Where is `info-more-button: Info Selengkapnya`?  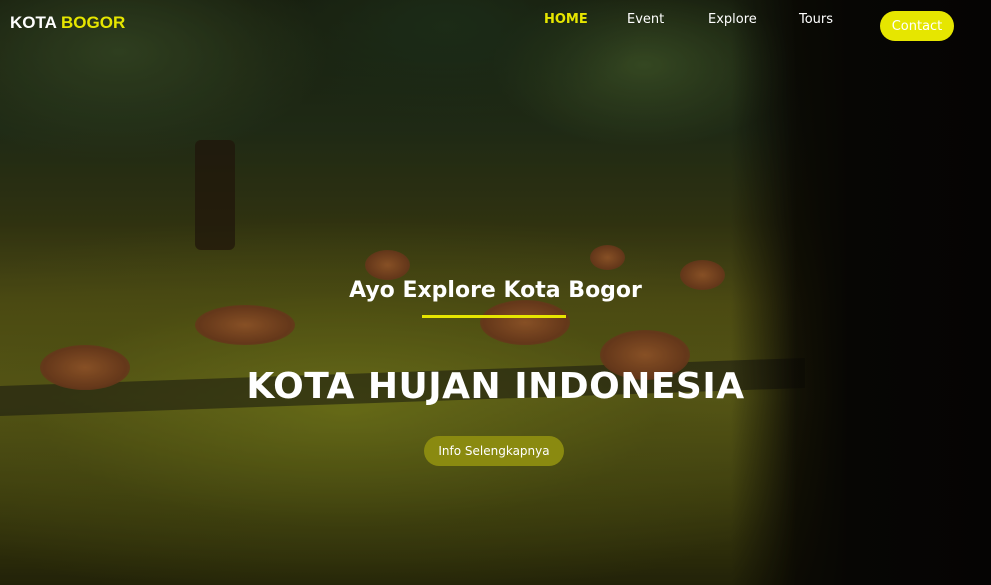 info-more-button: Info Selengkapnya is located at coordinates (494, 451).